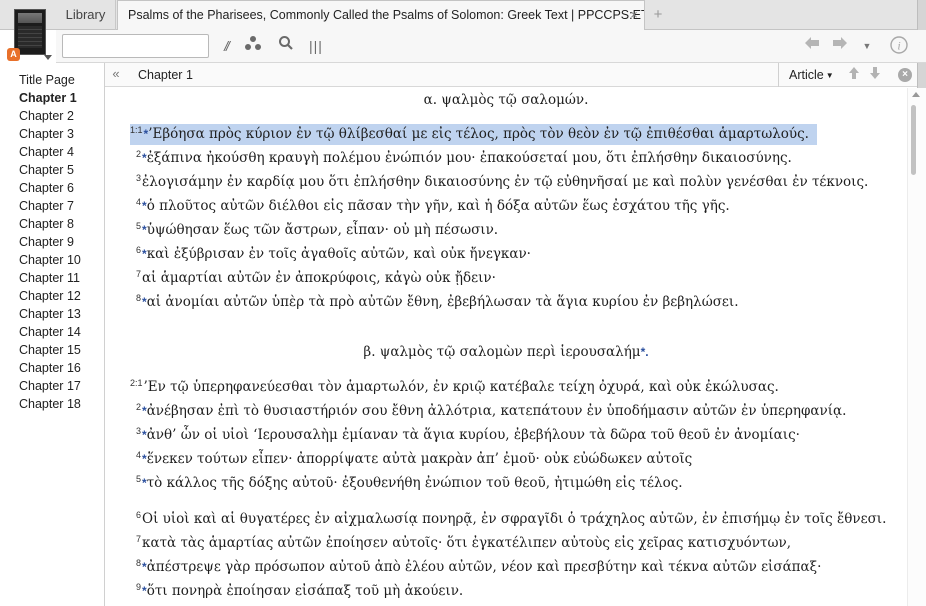 This screenshot has width=926, height=606. What do you see at coordinates (52, 188) in the screenshot?
I see `toc-chapter-6: Chapter 6` at bounding box center [52, 188].